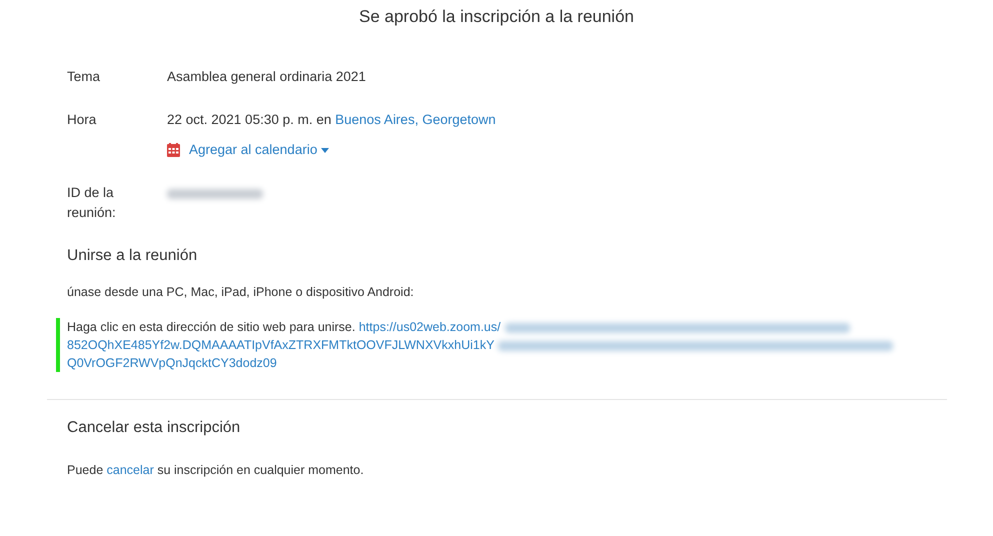  I want to click on calendar-icon, so click(173, 150).